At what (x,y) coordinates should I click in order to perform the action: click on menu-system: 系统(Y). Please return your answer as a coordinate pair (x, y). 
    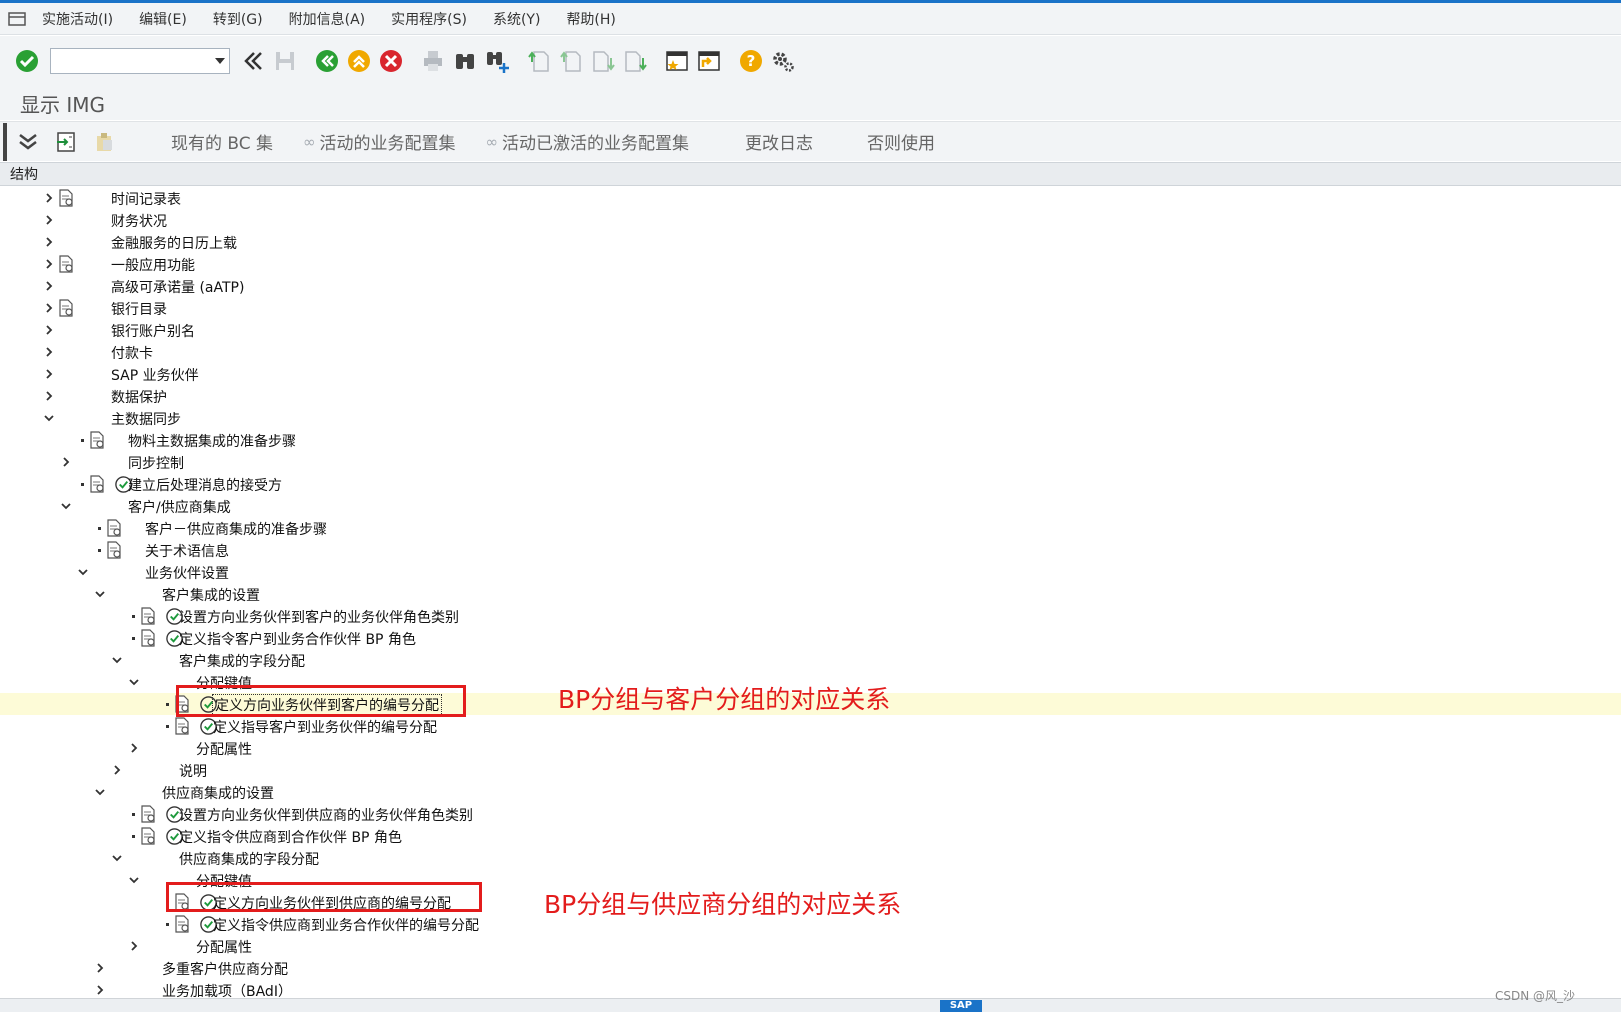
    Looking at the image, I should click on (516, 19).